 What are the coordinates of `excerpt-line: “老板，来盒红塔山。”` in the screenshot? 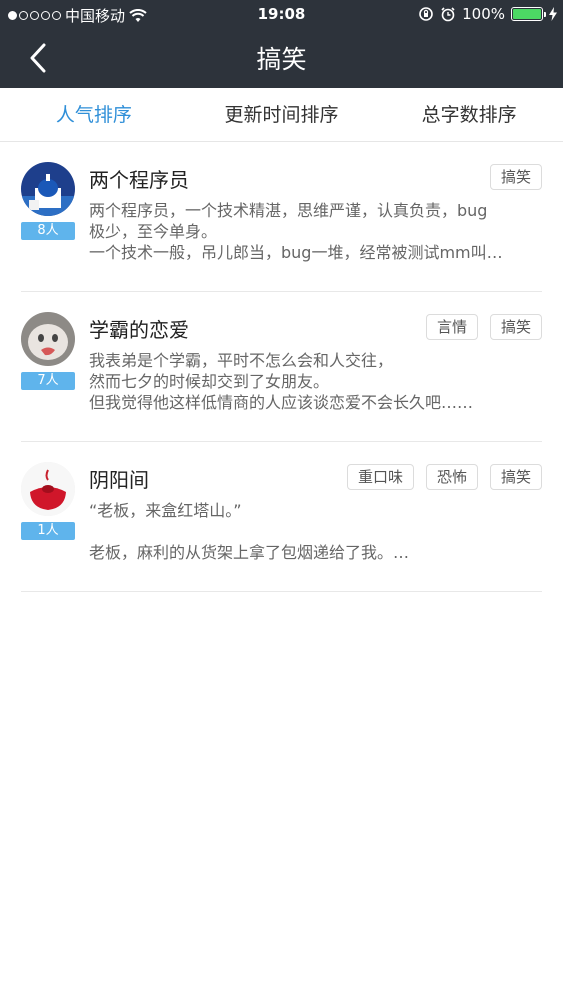 It's located at (165, 510).